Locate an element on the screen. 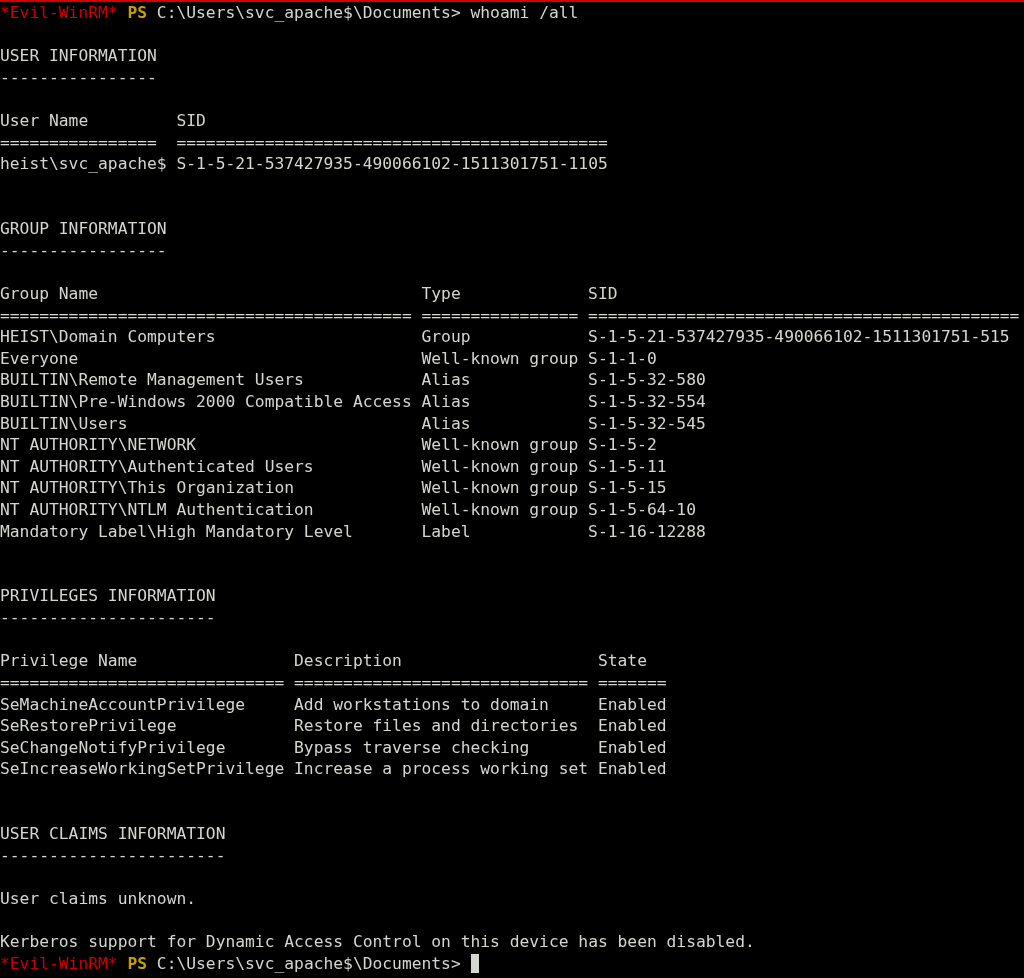  table-cell: S-1-5-21-537427935-490066102-1511301751-1105 is located at coordinates (392, 164).